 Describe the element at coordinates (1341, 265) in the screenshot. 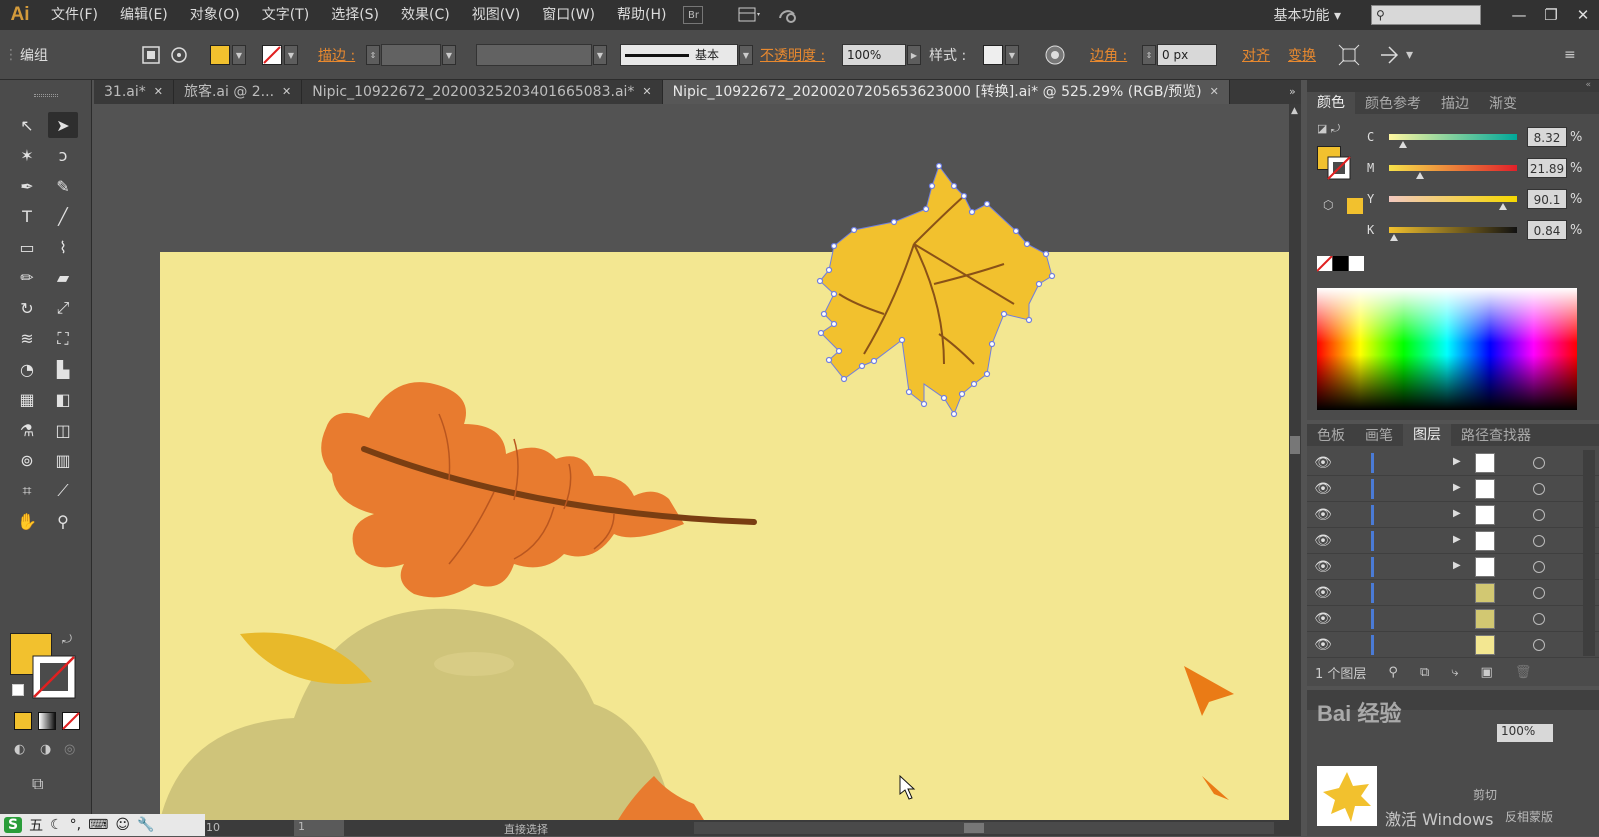

I see `quick-swatches` at that location.